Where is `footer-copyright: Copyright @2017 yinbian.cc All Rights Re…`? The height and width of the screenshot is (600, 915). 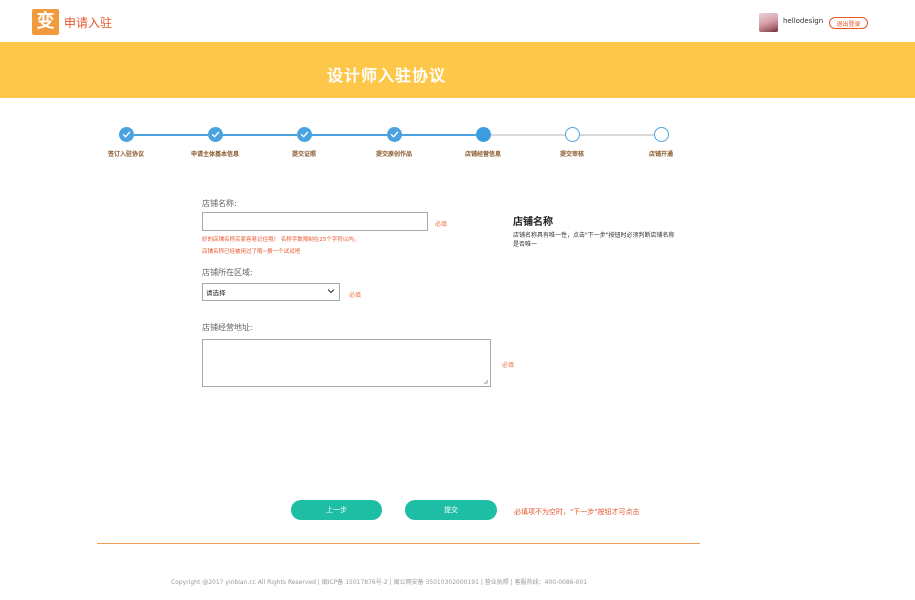 footer-copyright: Copyright @2017 yinbian.cc All Rights Re… is located at coordinates (379, 582).